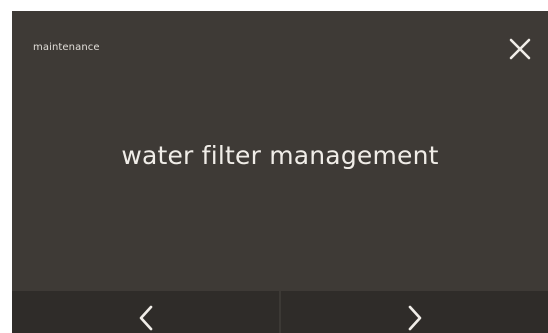 This screenshot has width=548, height=333. What do you see at coordinates (66, 47) in the screenshot?
I see `screen-title: maintenance` at bounding box center [66, 47].